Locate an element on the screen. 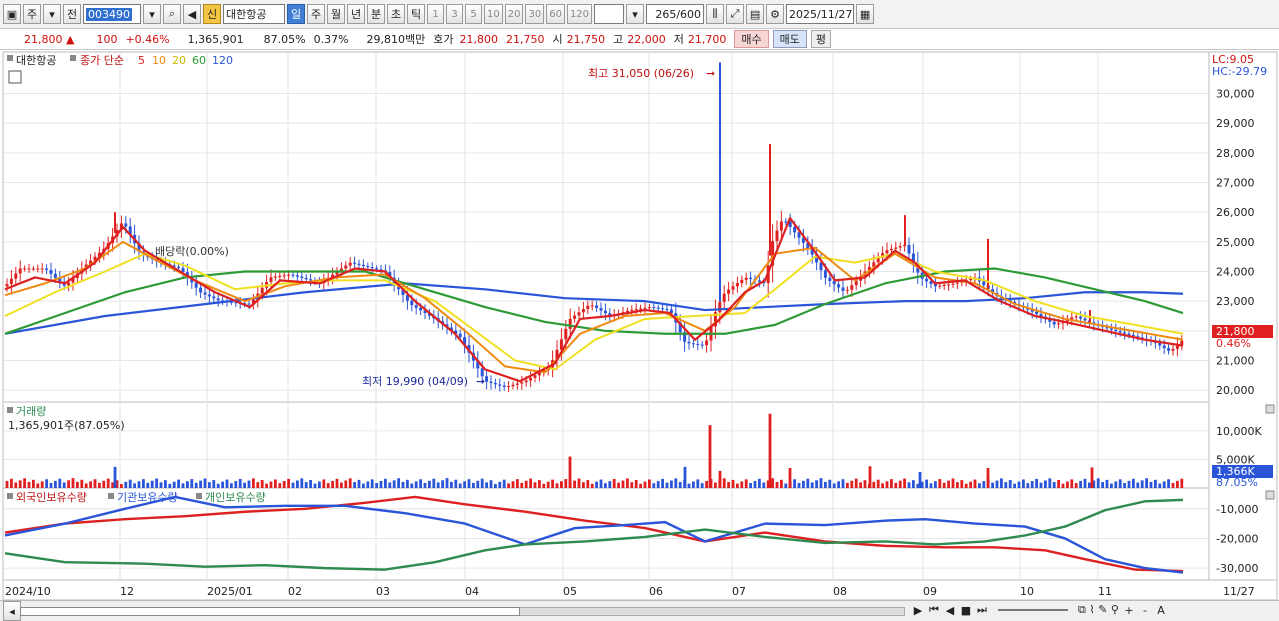 This screenshot has width=1279, height=621. period-year: 년 is located at coordinates (356, 14).